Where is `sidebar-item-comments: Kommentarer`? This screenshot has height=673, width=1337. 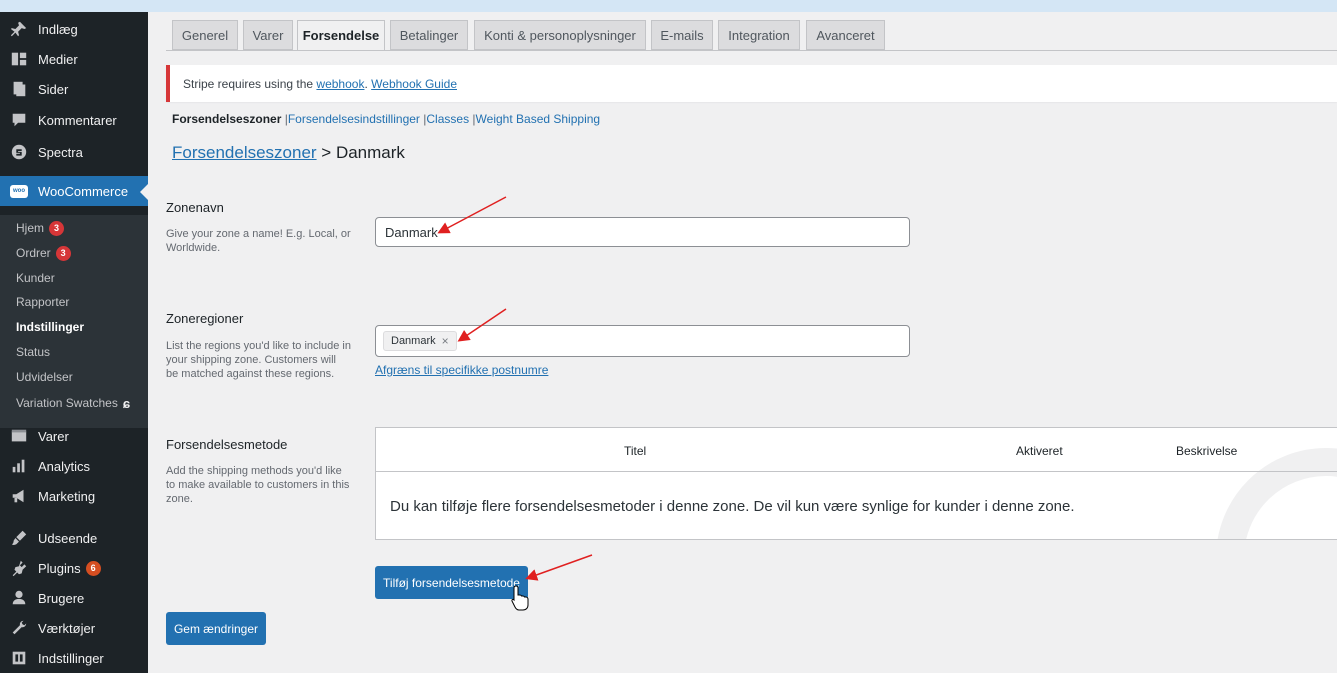 sidebar-item-comments: Kommentarer is located at coordinates (74, 120).